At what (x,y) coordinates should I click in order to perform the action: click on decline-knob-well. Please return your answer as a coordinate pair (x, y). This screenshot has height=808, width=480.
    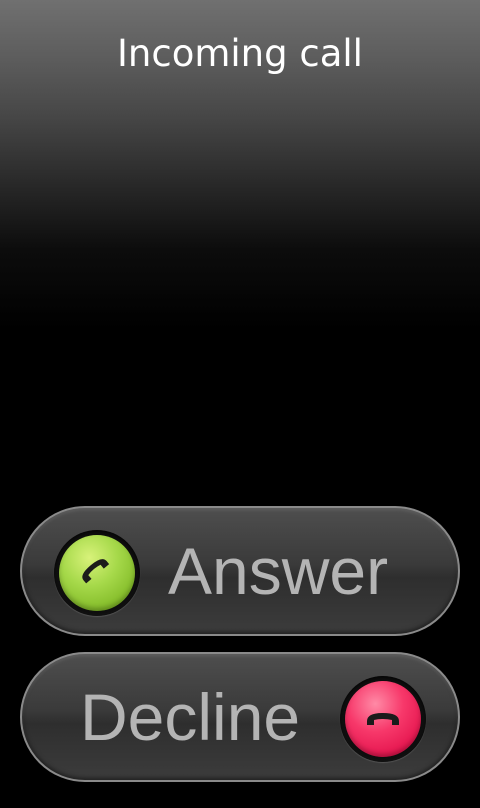
    Looking at the image, I should click on (383, 719).